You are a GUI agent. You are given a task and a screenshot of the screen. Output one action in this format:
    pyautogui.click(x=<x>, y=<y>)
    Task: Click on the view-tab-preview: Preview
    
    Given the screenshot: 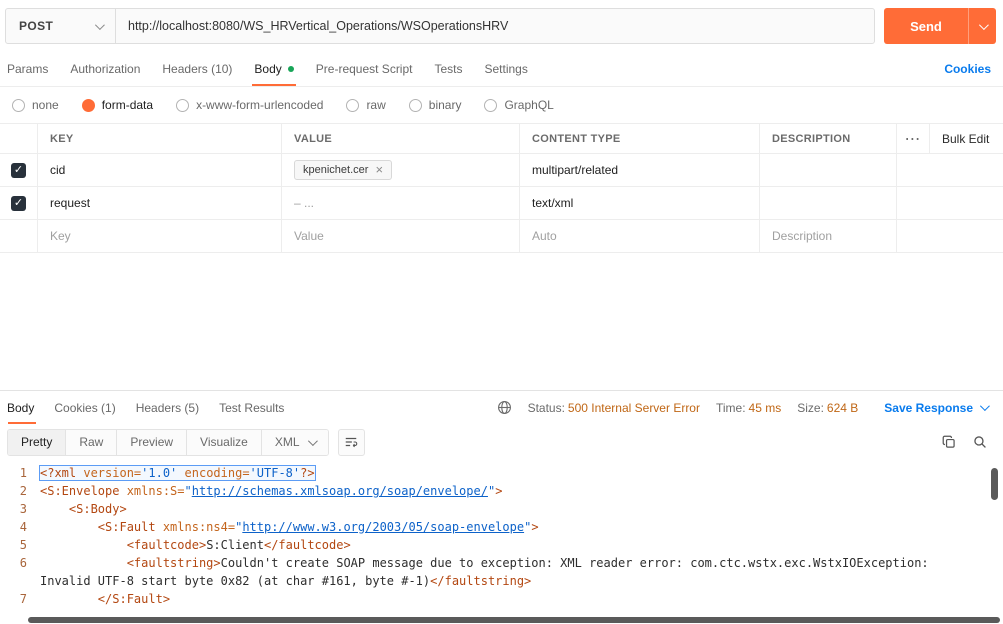 What is the action you would take?
    pyautogui.click(x=151, y=442)
    